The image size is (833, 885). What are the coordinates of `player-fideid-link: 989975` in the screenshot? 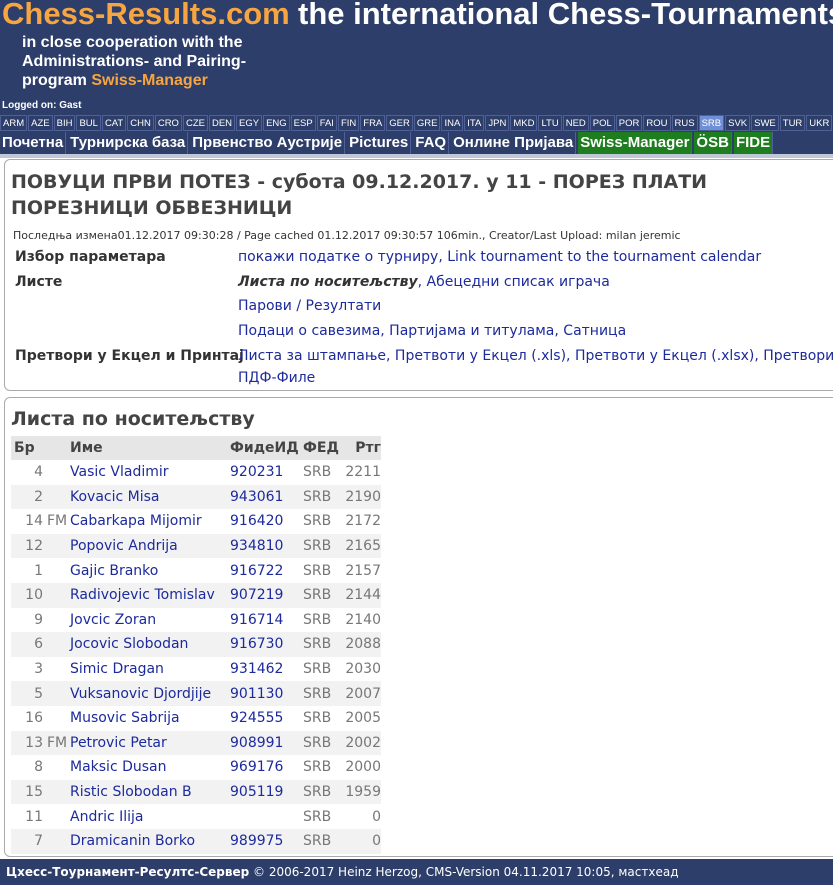 It's located at (266, 841).